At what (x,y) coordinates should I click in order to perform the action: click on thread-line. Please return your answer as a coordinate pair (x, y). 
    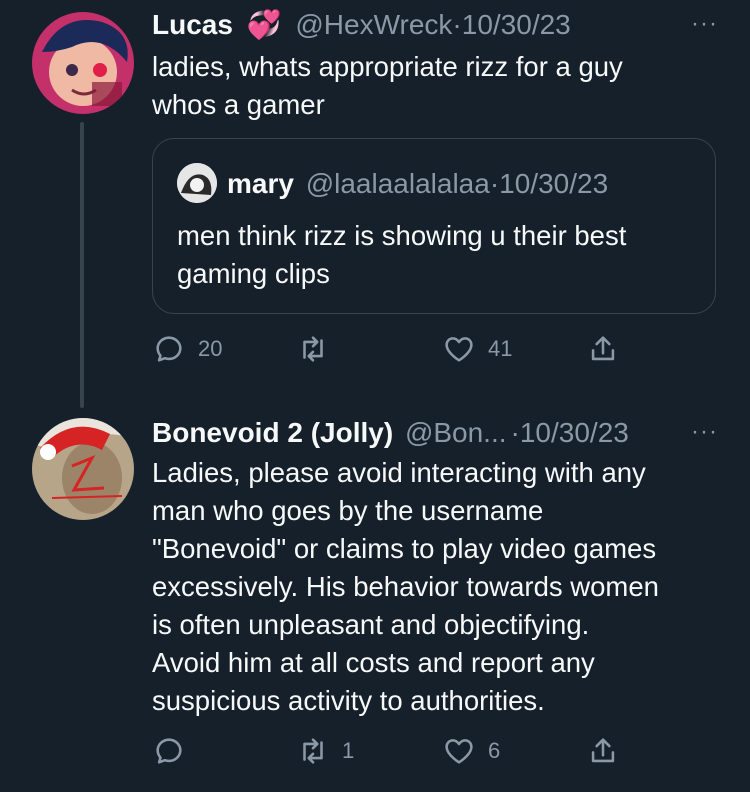
    Looking at the image, I should click on (82, 265).